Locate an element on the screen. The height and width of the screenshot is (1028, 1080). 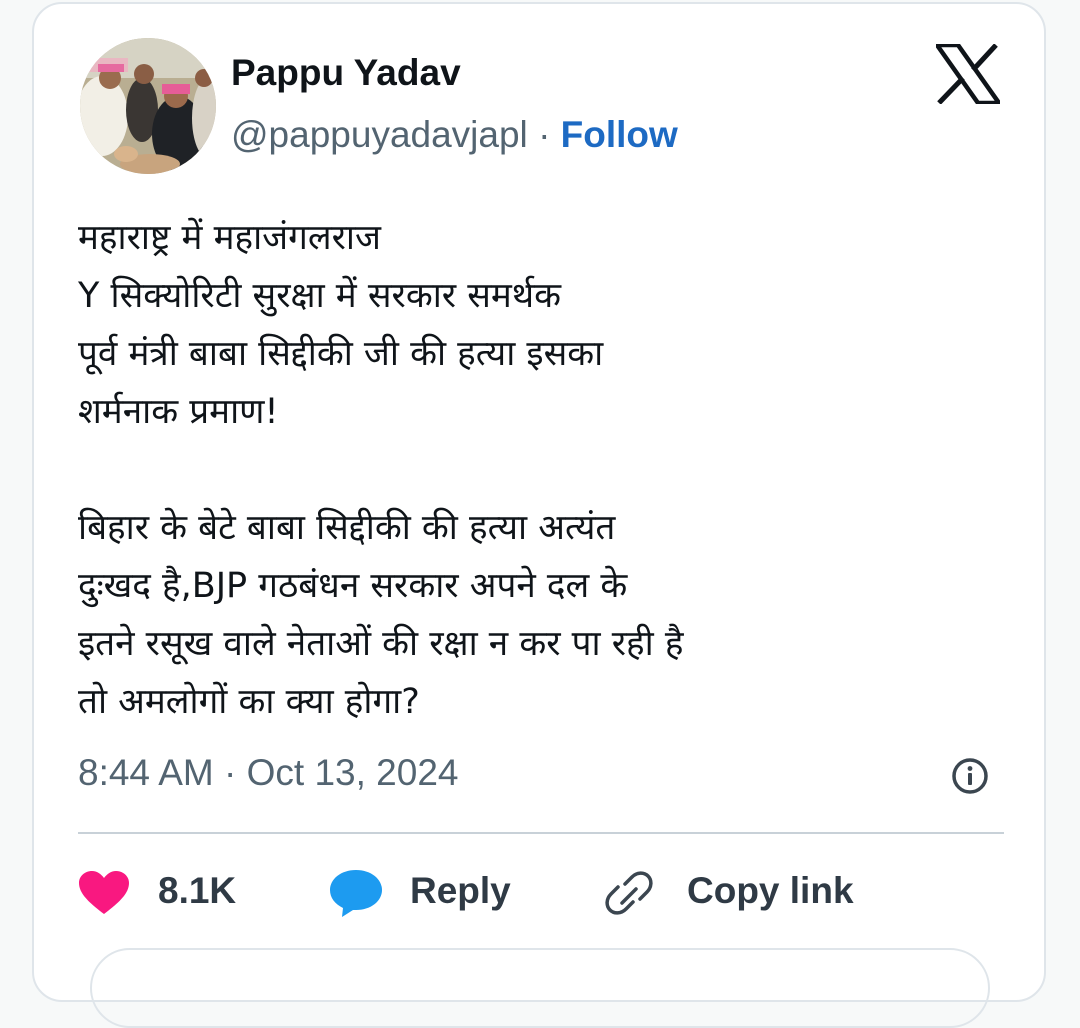
heart-icon is located at coordinates (104, 892).